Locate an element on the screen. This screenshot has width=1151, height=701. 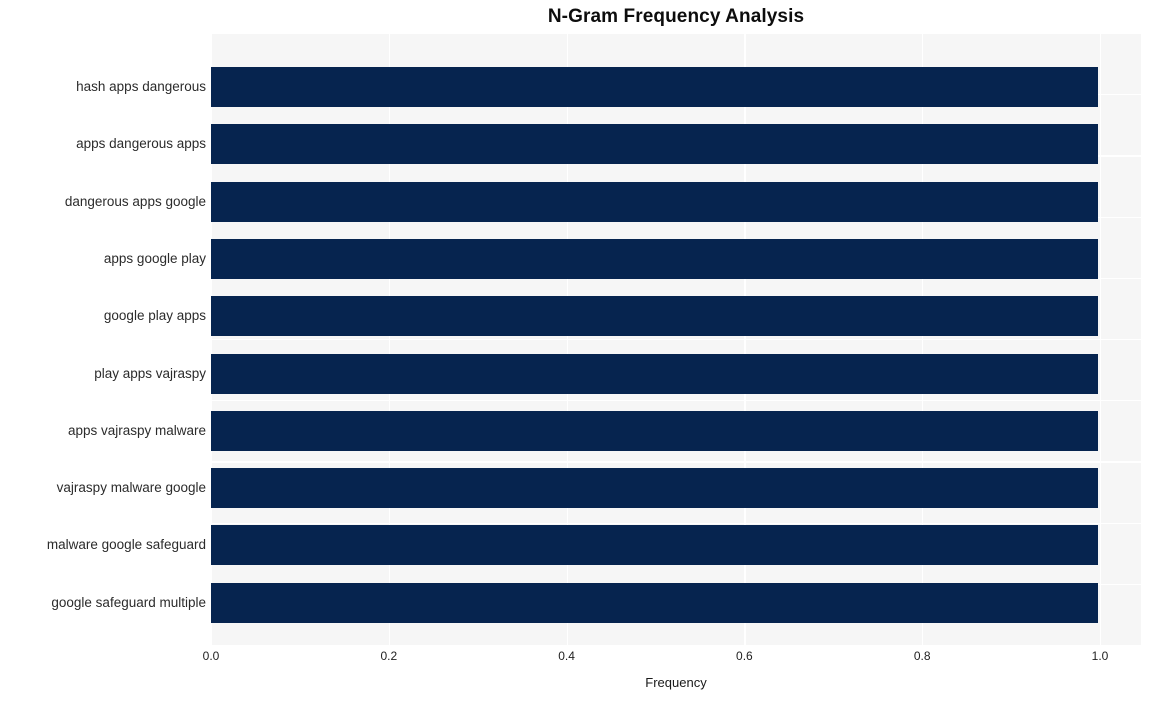
x-tick-label: 0.4 is located at coordinates (566, 656).